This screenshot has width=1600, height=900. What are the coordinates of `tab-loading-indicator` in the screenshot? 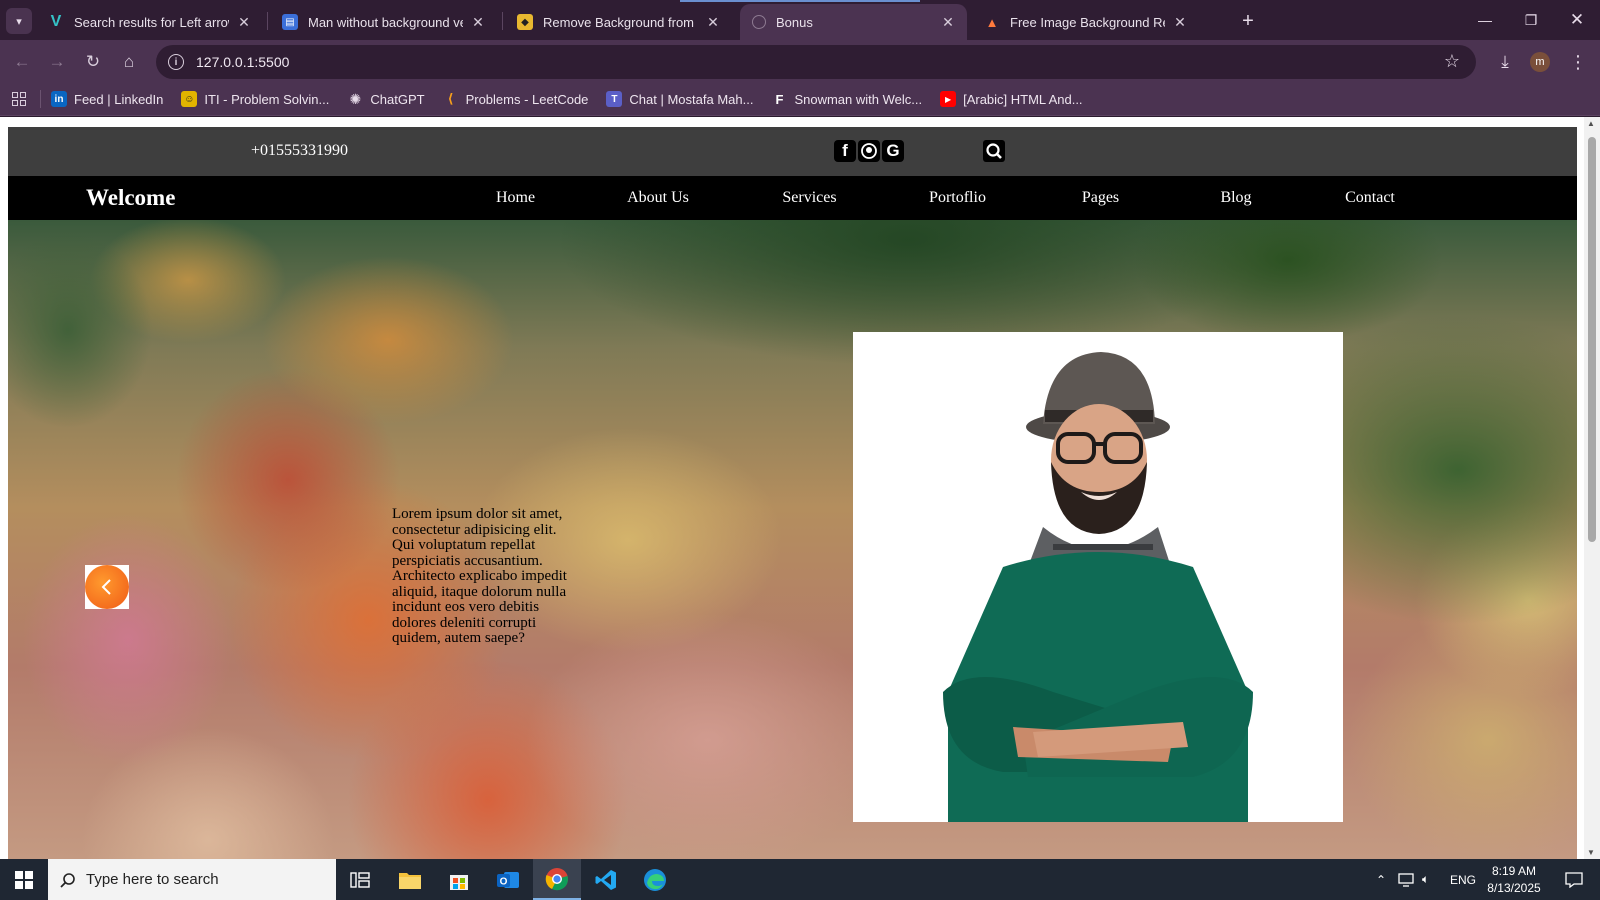 It's located at (800, 1).